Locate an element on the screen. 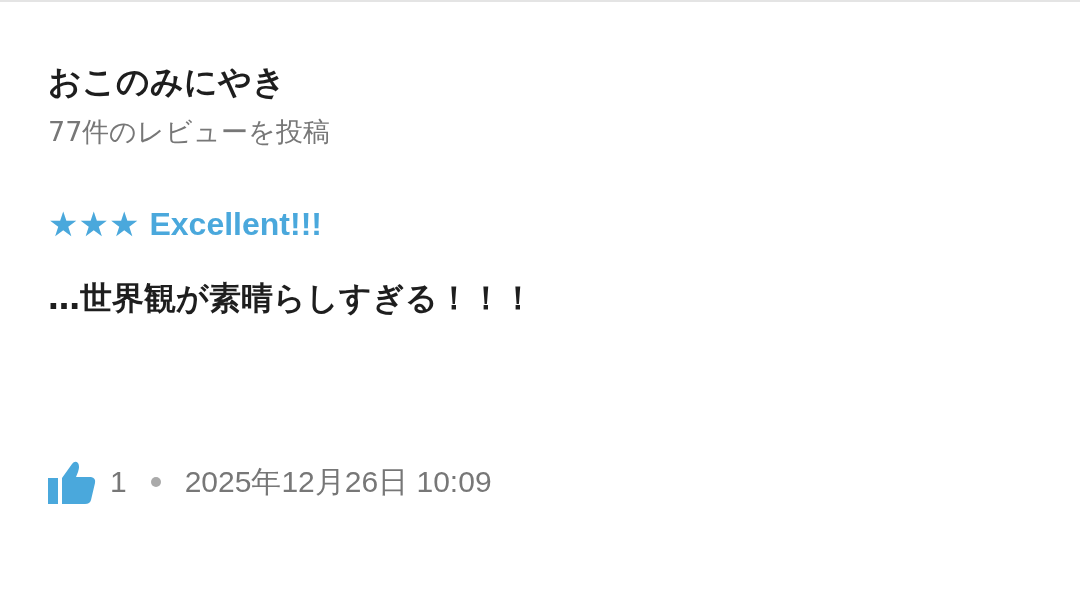 The width and height of the screenshot is (1080, 594). review-headline: Excellent!!! is located at coordinates (235, 224).